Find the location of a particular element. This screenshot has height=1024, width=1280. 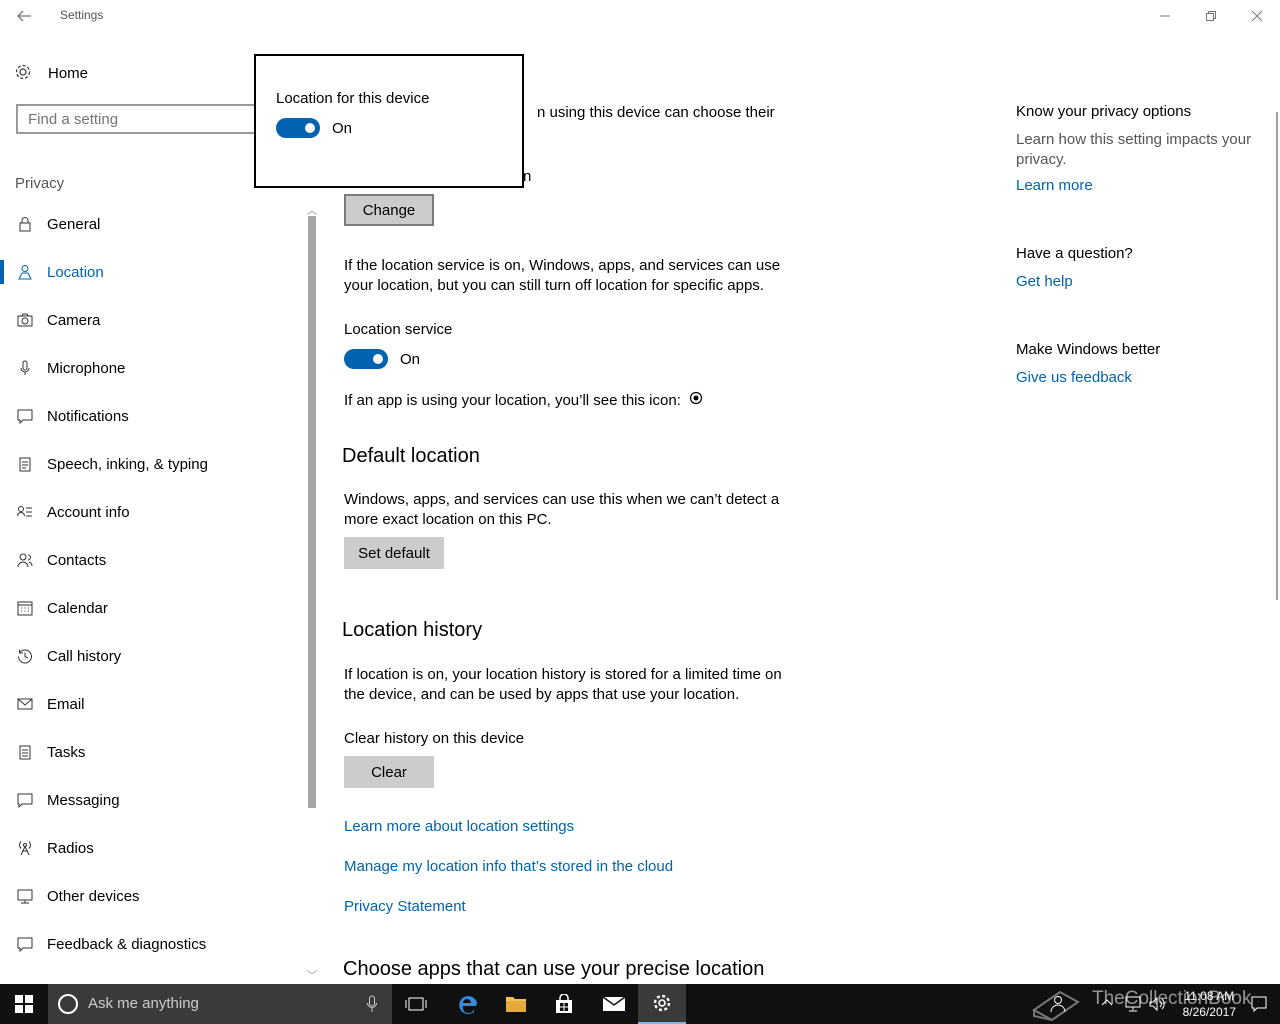

learn-more-link: Learn more is located at coordinates (1054, 185).